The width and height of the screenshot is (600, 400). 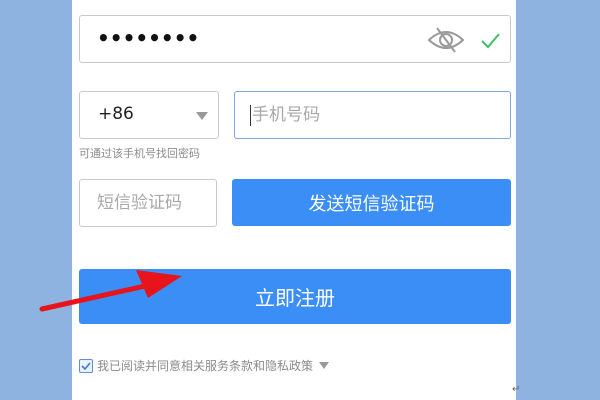 What do you see at coordinates (446, 40) in the screenshot?
I see `eye-slash-icon` at bounding box center [446, 40].